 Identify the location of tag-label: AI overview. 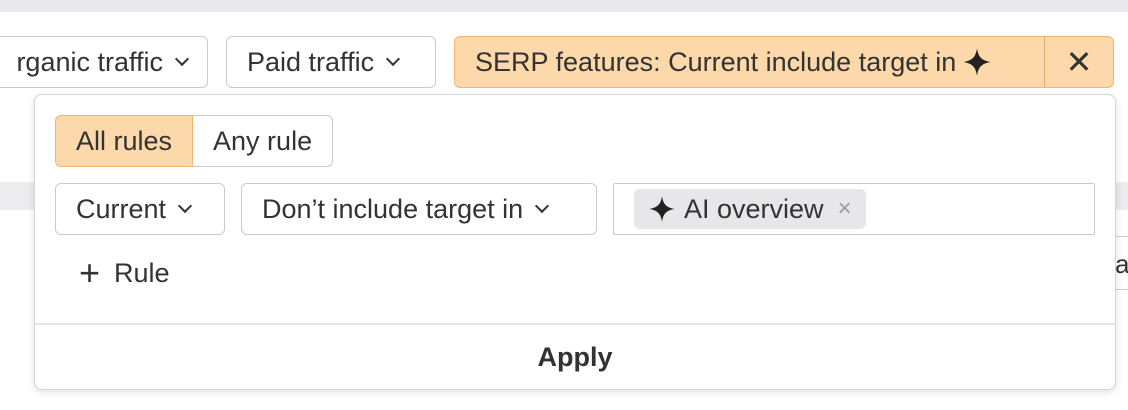
(754, 208).